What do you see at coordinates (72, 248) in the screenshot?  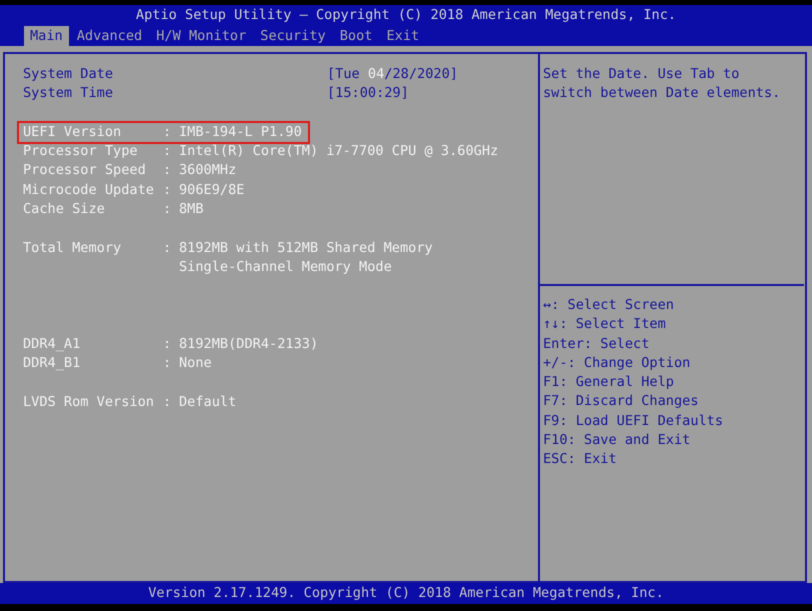 I see `info-label: Total Memory` at bounding box center [72, 248].